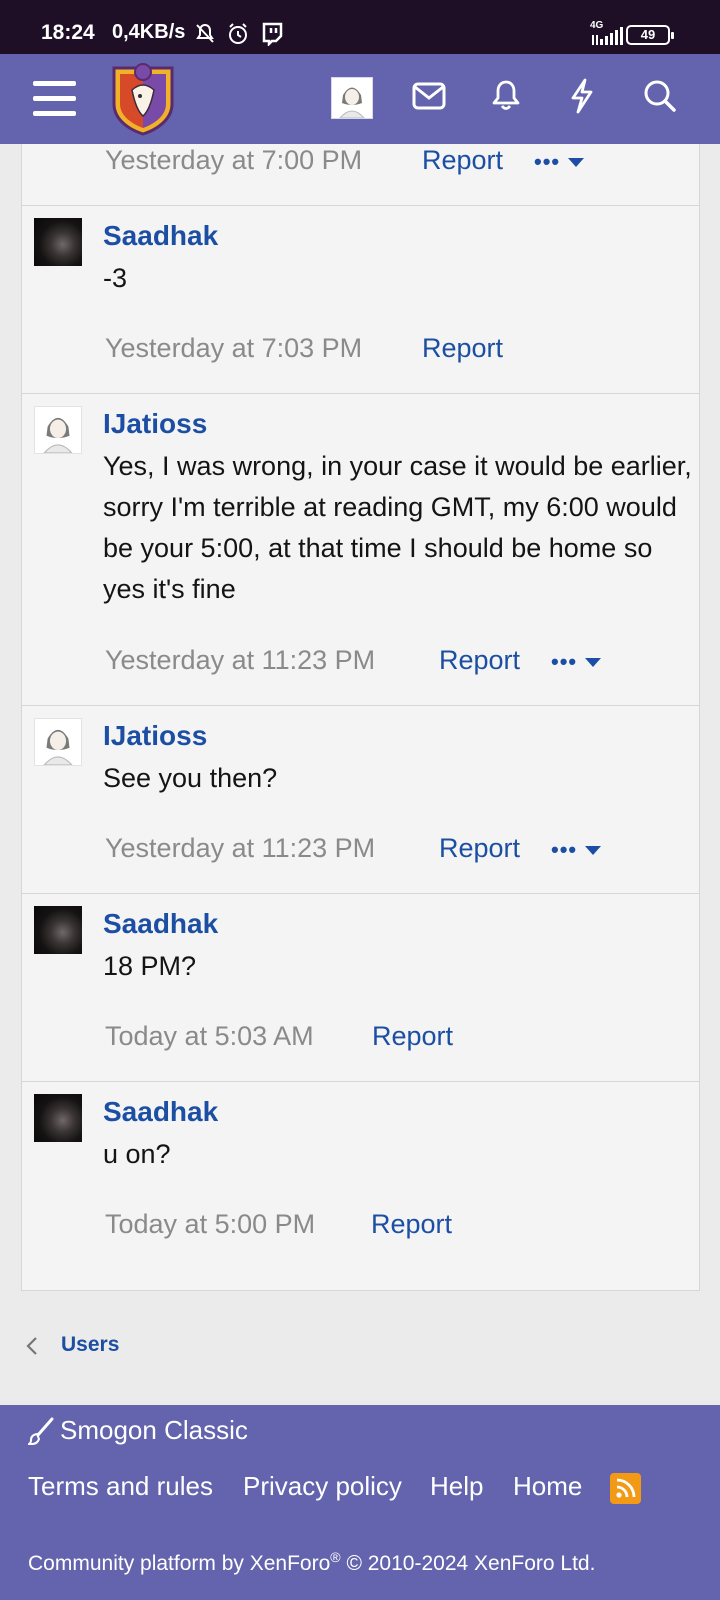  I want to click on user-avatar, so click(352, 98).